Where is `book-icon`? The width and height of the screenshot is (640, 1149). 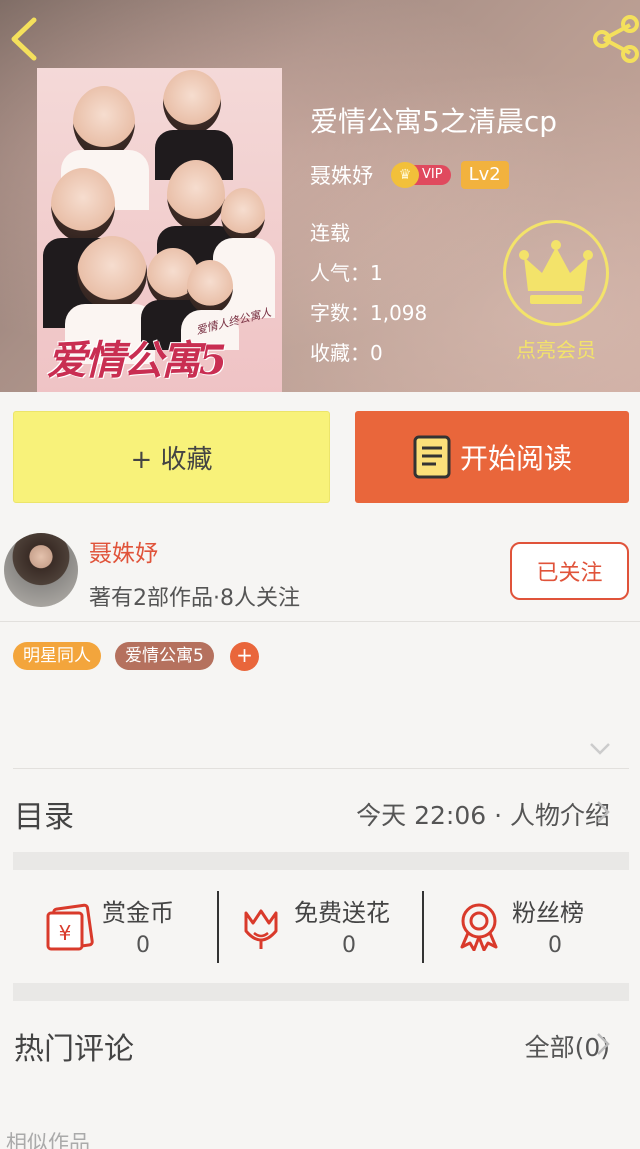 book-icon is located at coordinates (432, 457).